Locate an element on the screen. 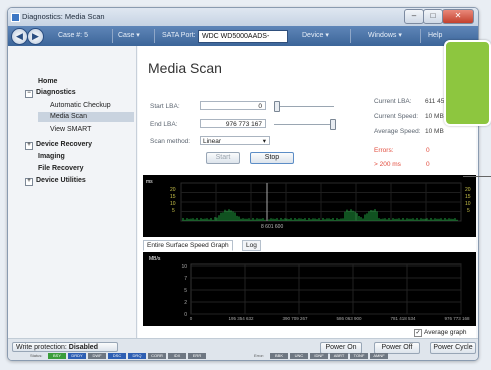 Image resolution: width=491 pixels, height=370 pixels. collapse-icon: − is located at coordinates (29, 94).